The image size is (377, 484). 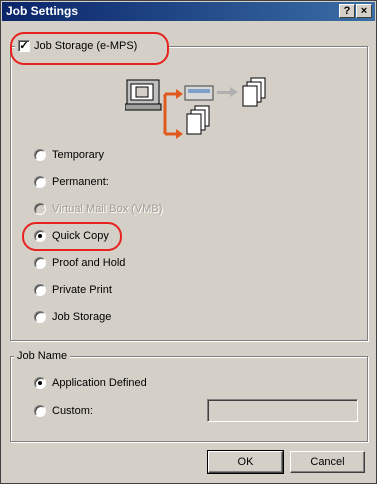 What do you see at coordinates (282, 410) in the screenshot?
I see `custom-name-input` at bounding box center [282, 410].